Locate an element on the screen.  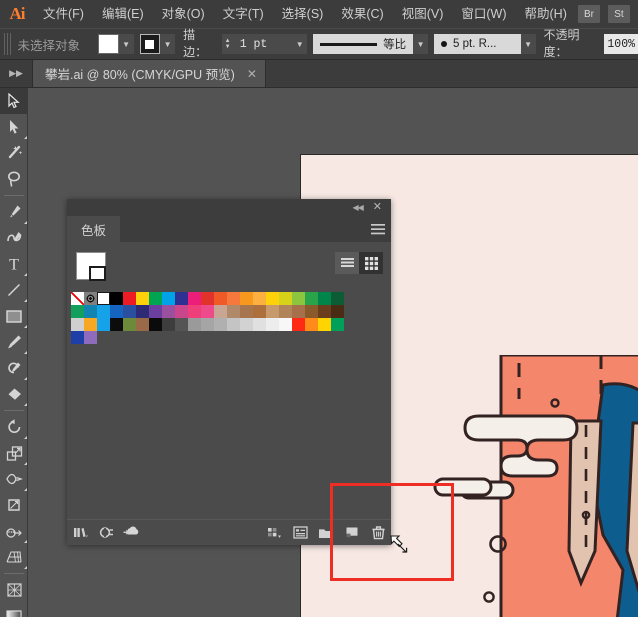
menu-effect: 效果(C) is located at coordinates (362, 14).